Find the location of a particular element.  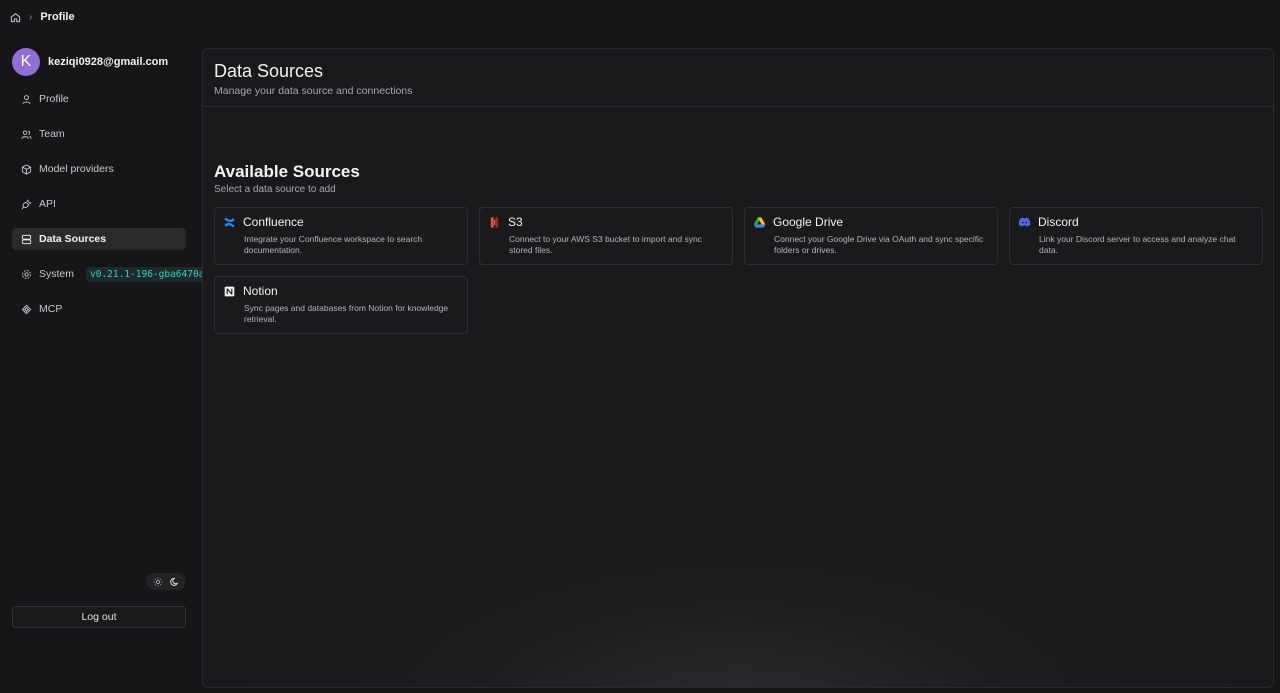

database-icon is located at coordinates (26, 239).